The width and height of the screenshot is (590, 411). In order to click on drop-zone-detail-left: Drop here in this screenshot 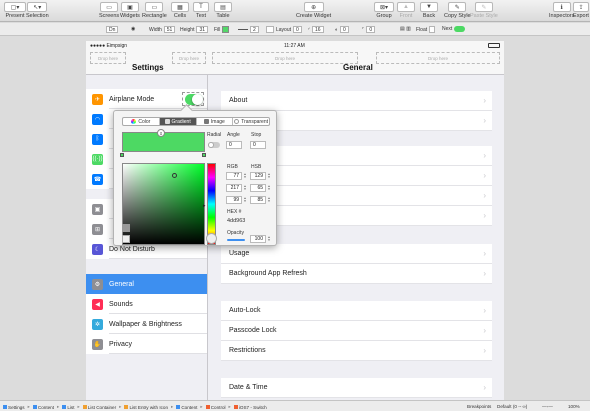, I will do `click(285, 58)`.